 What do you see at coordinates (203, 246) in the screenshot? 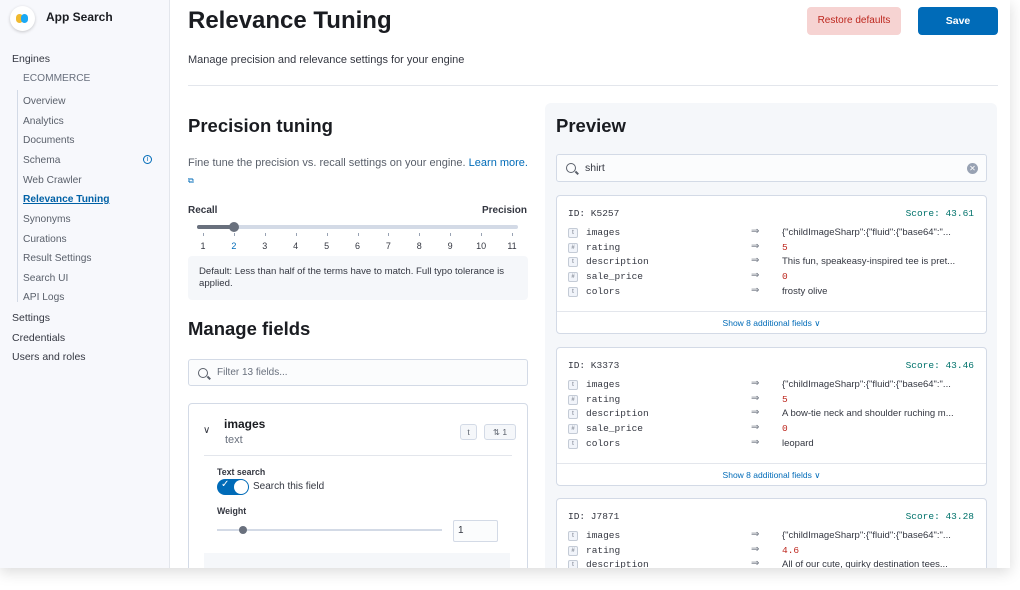
I see `slider-tick-label: 1` at bounding box center [203, 246].